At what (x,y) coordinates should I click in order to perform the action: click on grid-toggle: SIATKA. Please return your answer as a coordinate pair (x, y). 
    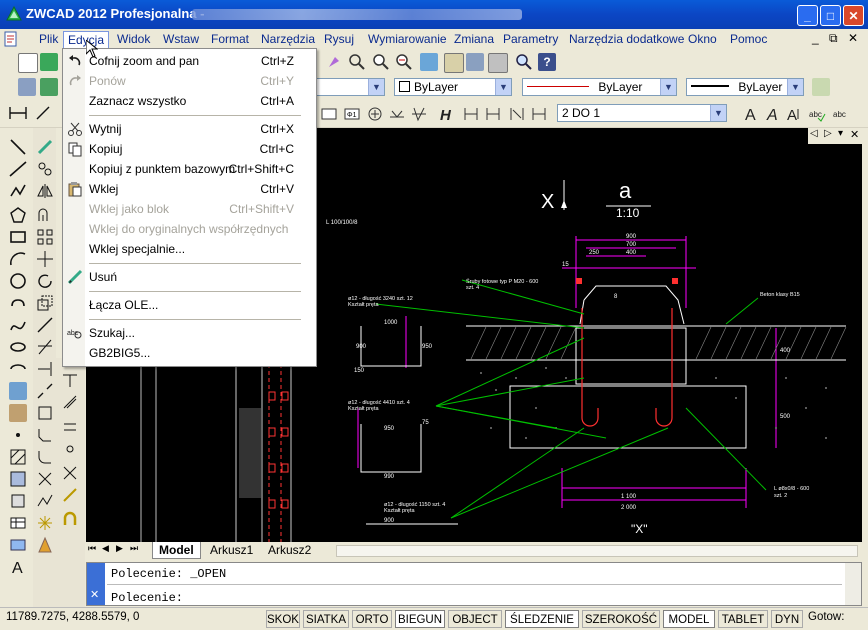
    Looking at the image, I should click on (326, 619).